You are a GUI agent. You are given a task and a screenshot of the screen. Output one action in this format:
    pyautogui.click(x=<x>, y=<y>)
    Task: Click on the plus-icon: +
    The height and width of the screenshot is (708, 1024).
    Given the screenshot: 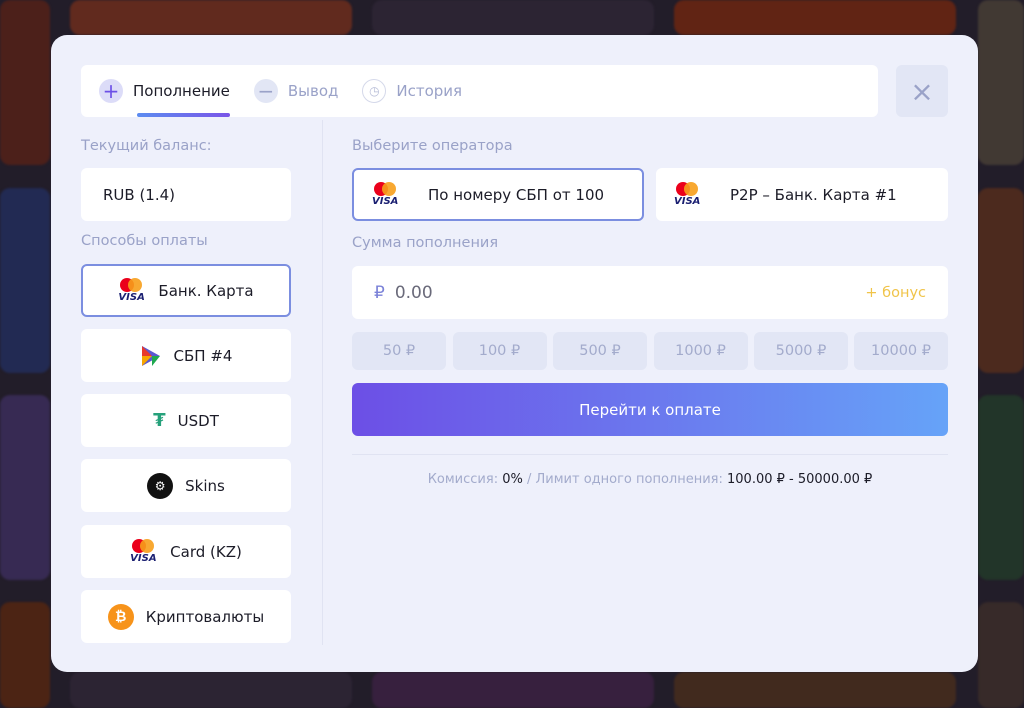 What is the action you would take?
    pyautogui.click(x=111, y=91)
    